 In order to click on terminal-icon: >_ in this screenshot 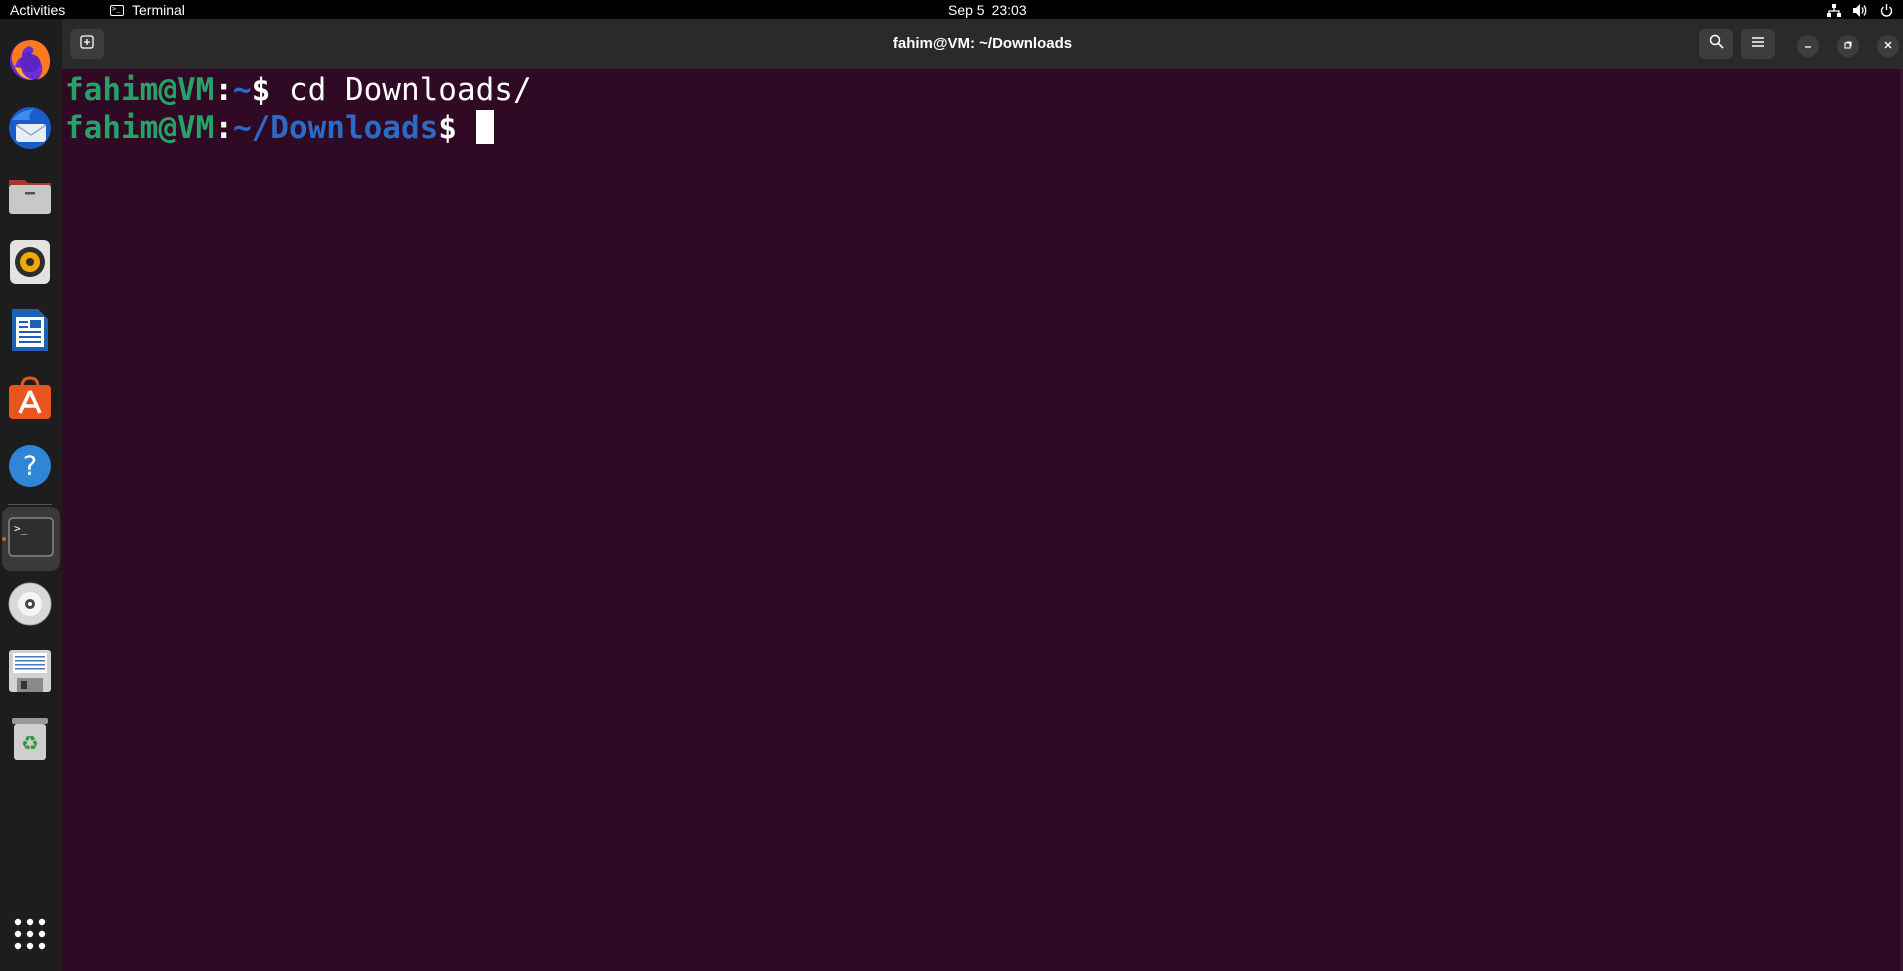, I will do `click(31, 539)`.